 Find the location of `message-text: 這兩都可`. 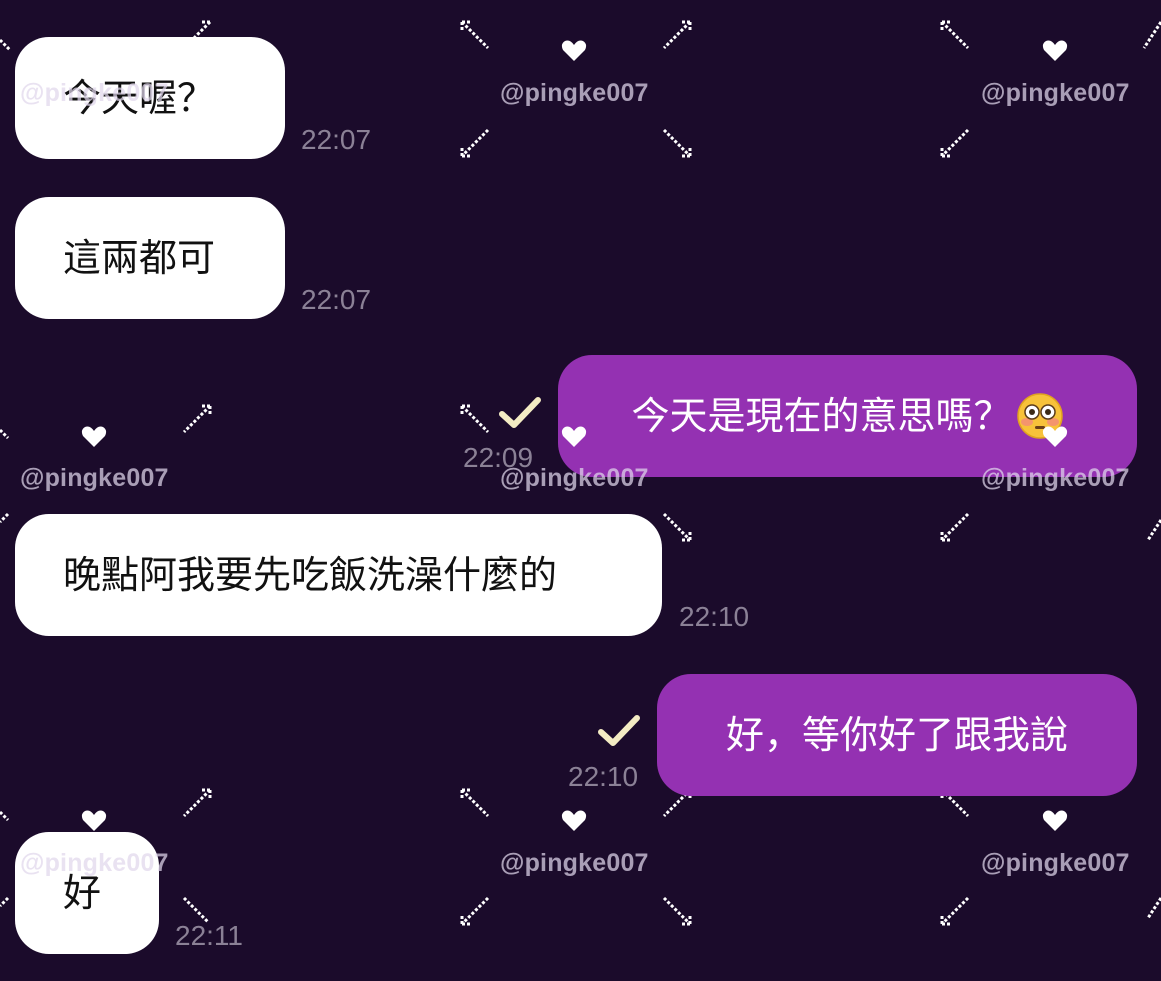

message-text: 這兩都可 is located at coordinates (139, 258).